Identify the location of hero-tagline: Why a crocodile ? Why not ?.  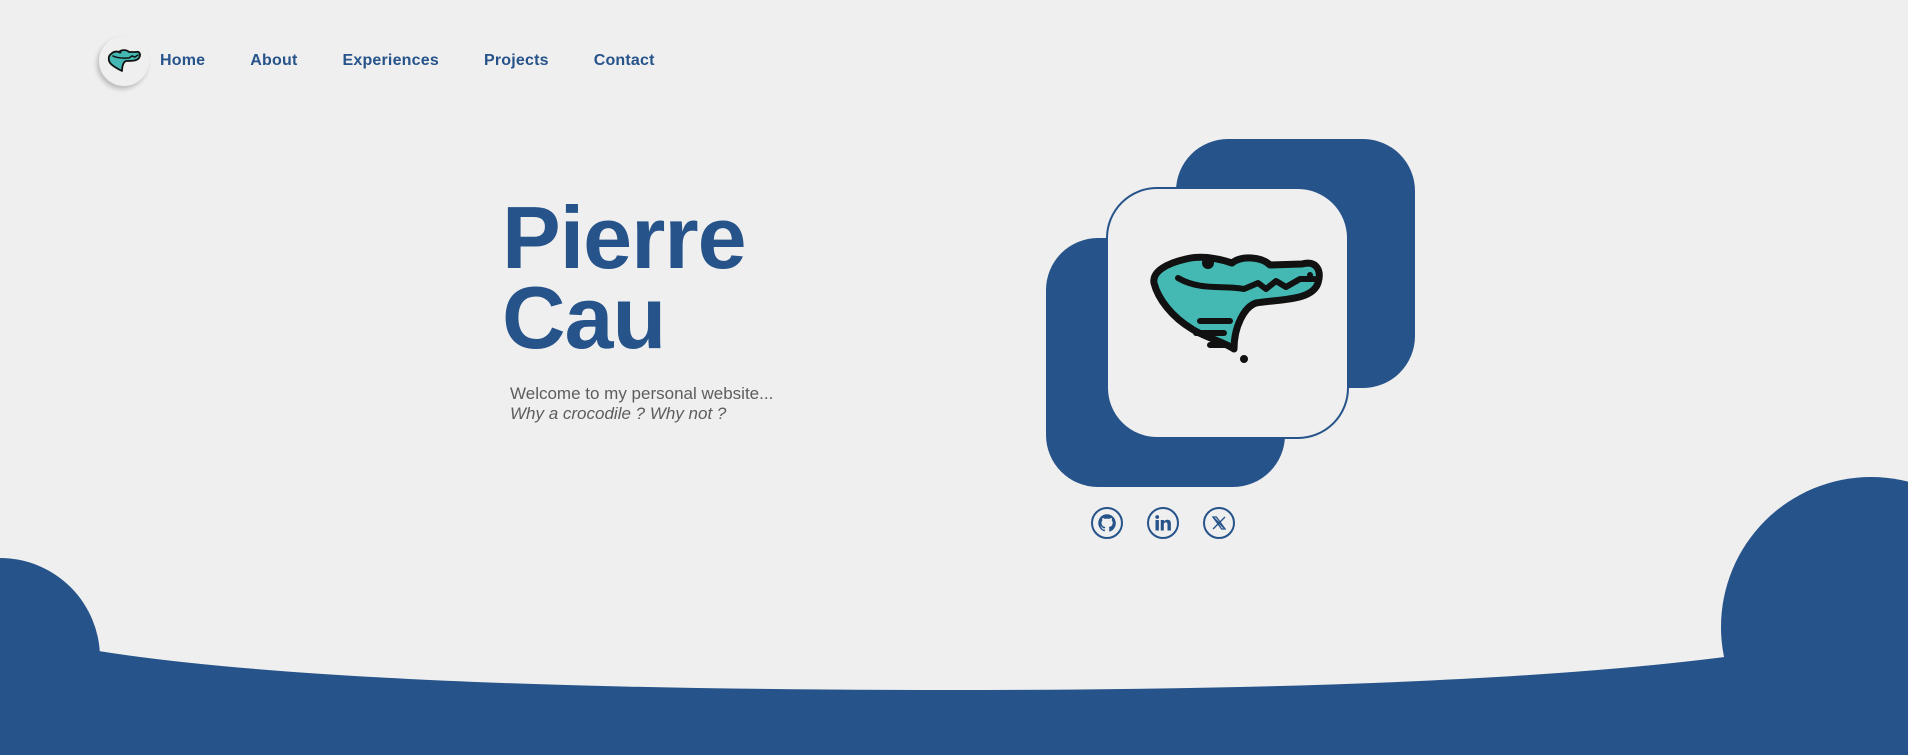
(618, 413).